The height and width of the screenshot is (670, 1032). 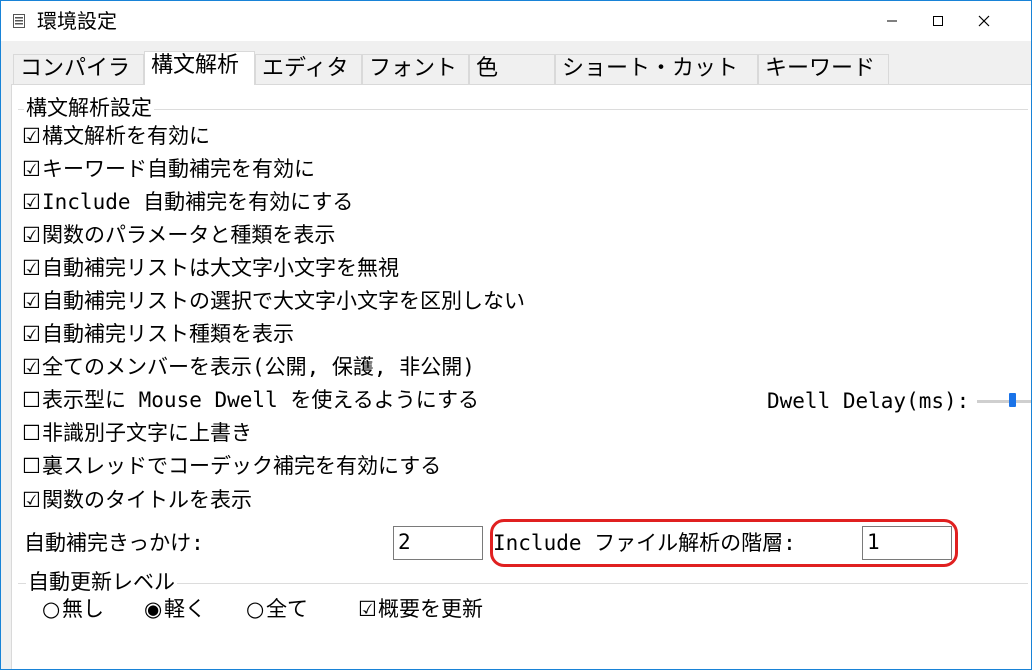 I want to click on title-bar: 環境設定, so click(x=516, y=21).